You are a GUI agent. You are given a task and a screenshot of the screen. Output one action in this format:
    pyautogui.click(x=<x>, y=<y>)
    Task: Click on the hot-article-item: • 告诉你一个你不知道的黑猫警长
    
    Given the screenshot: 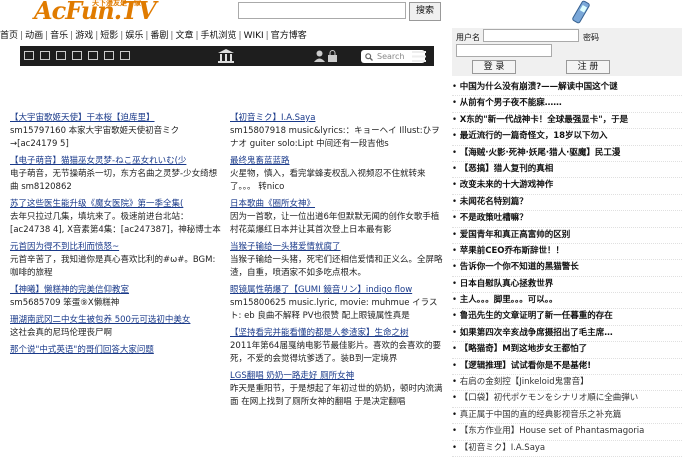 What is the action you would take?
    pyautogui.click(x=567, y=268)
    